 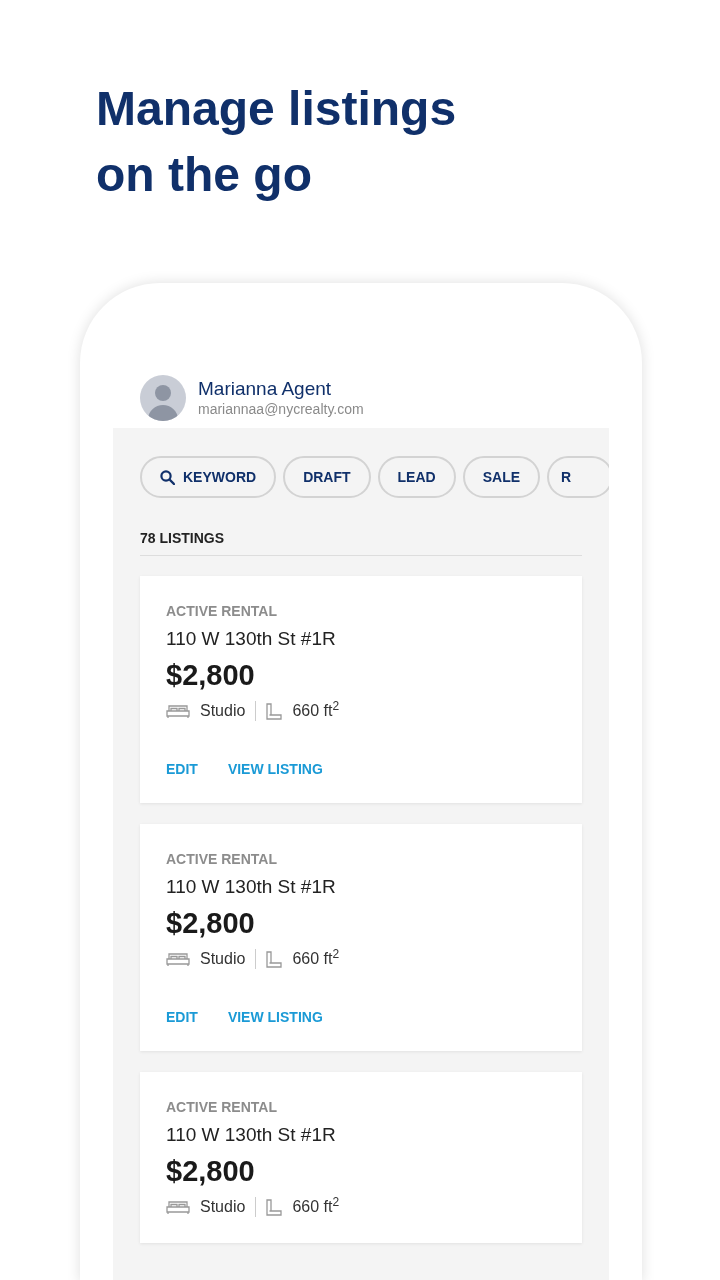 What do you see at coordinates (163, 398) in the screenshot?
I see `avatar` at bounding box center [163, 398].